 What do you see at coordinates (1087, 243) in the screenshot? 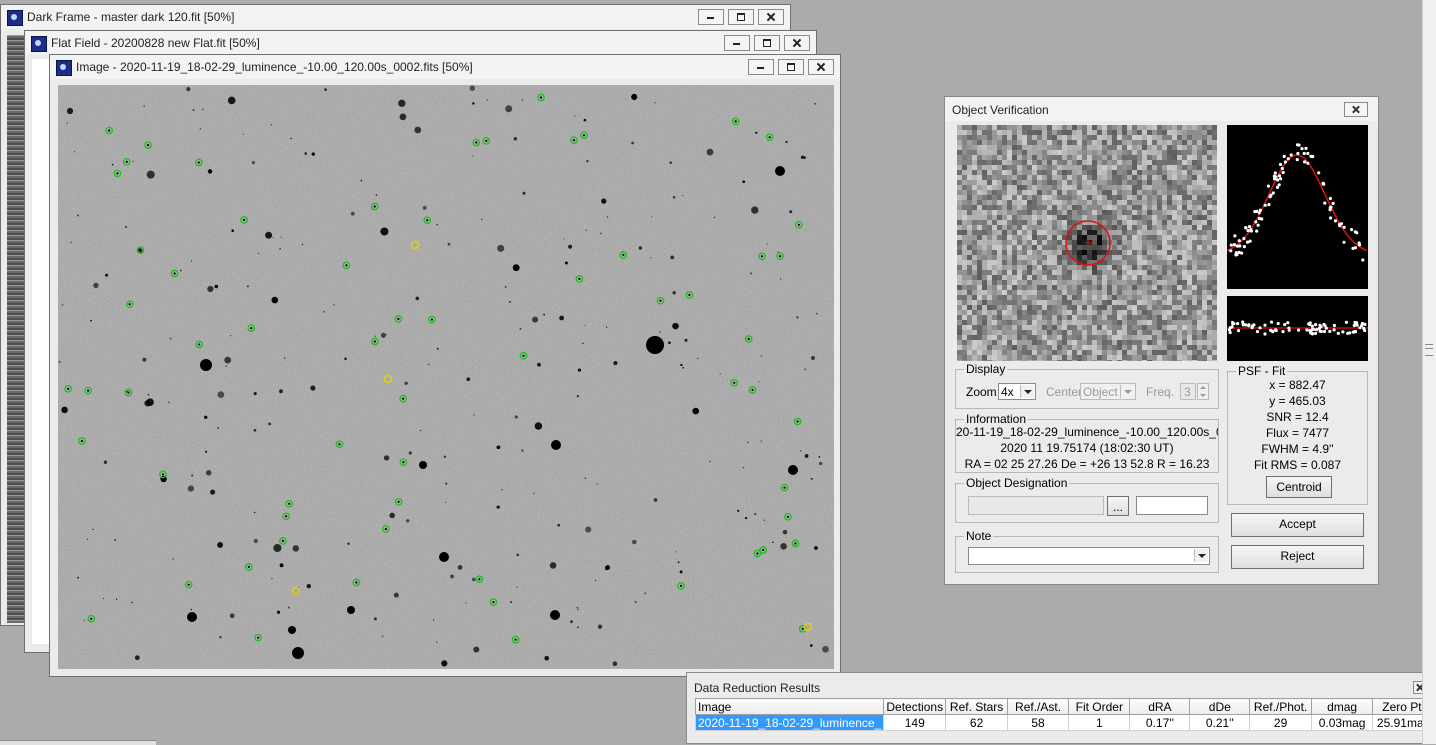
I see `object-zoom-view` at bounding box center [1087, 243].